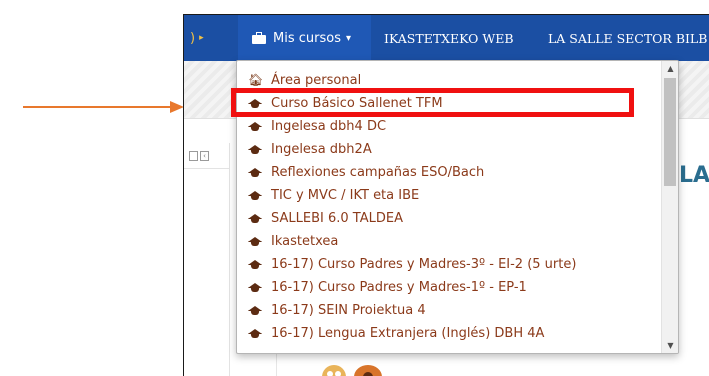 The image size is (709, 376). Describe the element at coordinates (449, 149) in the screenshot. I see `menu-item-course: Ingelesa dbh2A` at that location.